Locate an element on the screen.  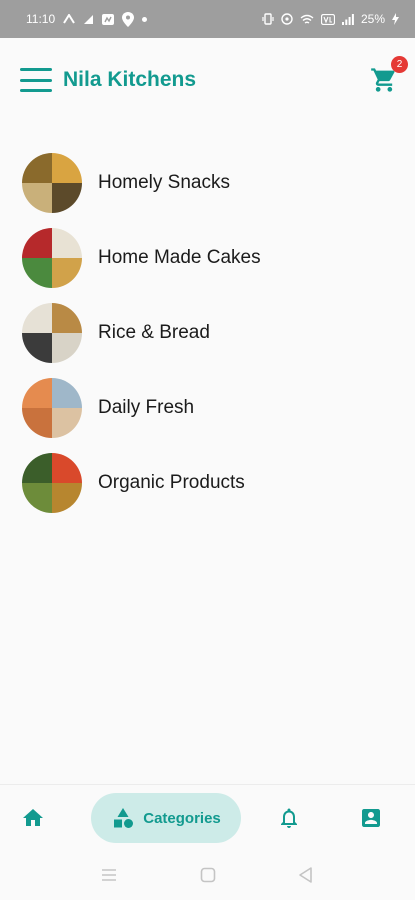
menu-button is located at coordinates (36, 80).